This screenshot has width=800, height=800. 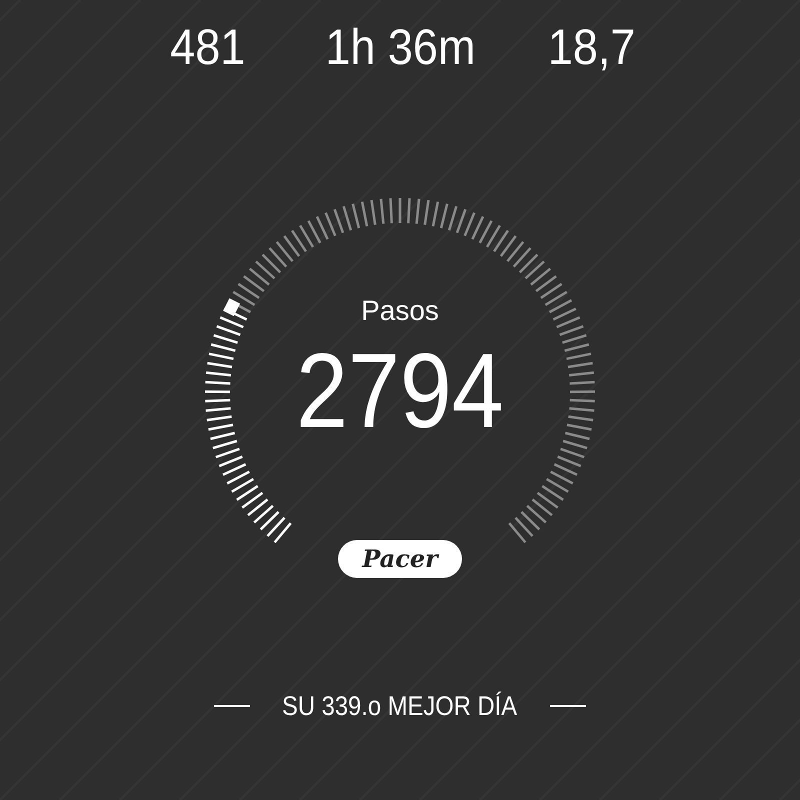 I want to click on stat-value: 1h 36m, so click(x=400, y=47).